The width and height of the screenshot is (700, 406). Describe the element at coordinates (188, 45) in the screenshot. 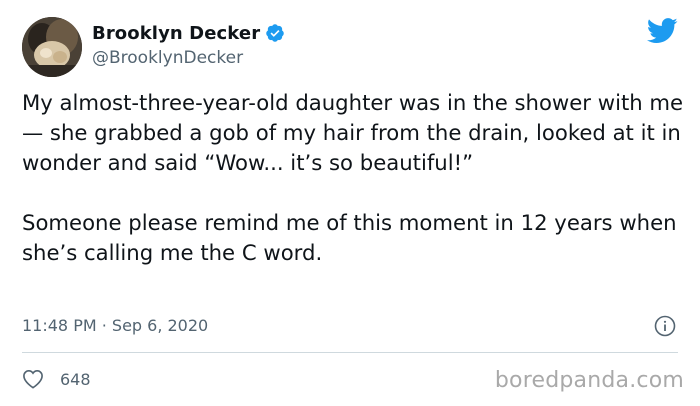

I see `author-block: Brooklyn Decker @BrooklynDecker` at that location.